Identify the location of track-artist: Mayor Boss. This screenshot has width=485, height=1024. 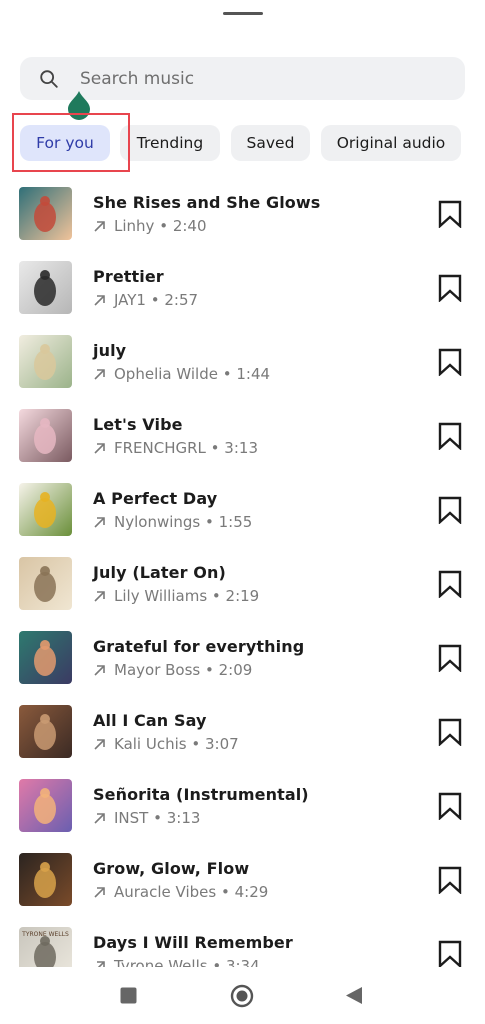
(157, 670).